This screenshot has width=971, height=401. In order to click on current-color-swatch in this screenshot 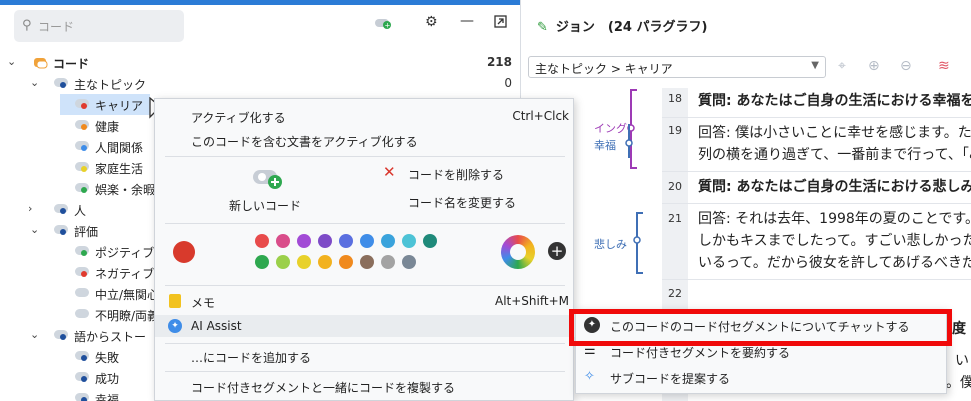, I will do `click(184, 252)`.